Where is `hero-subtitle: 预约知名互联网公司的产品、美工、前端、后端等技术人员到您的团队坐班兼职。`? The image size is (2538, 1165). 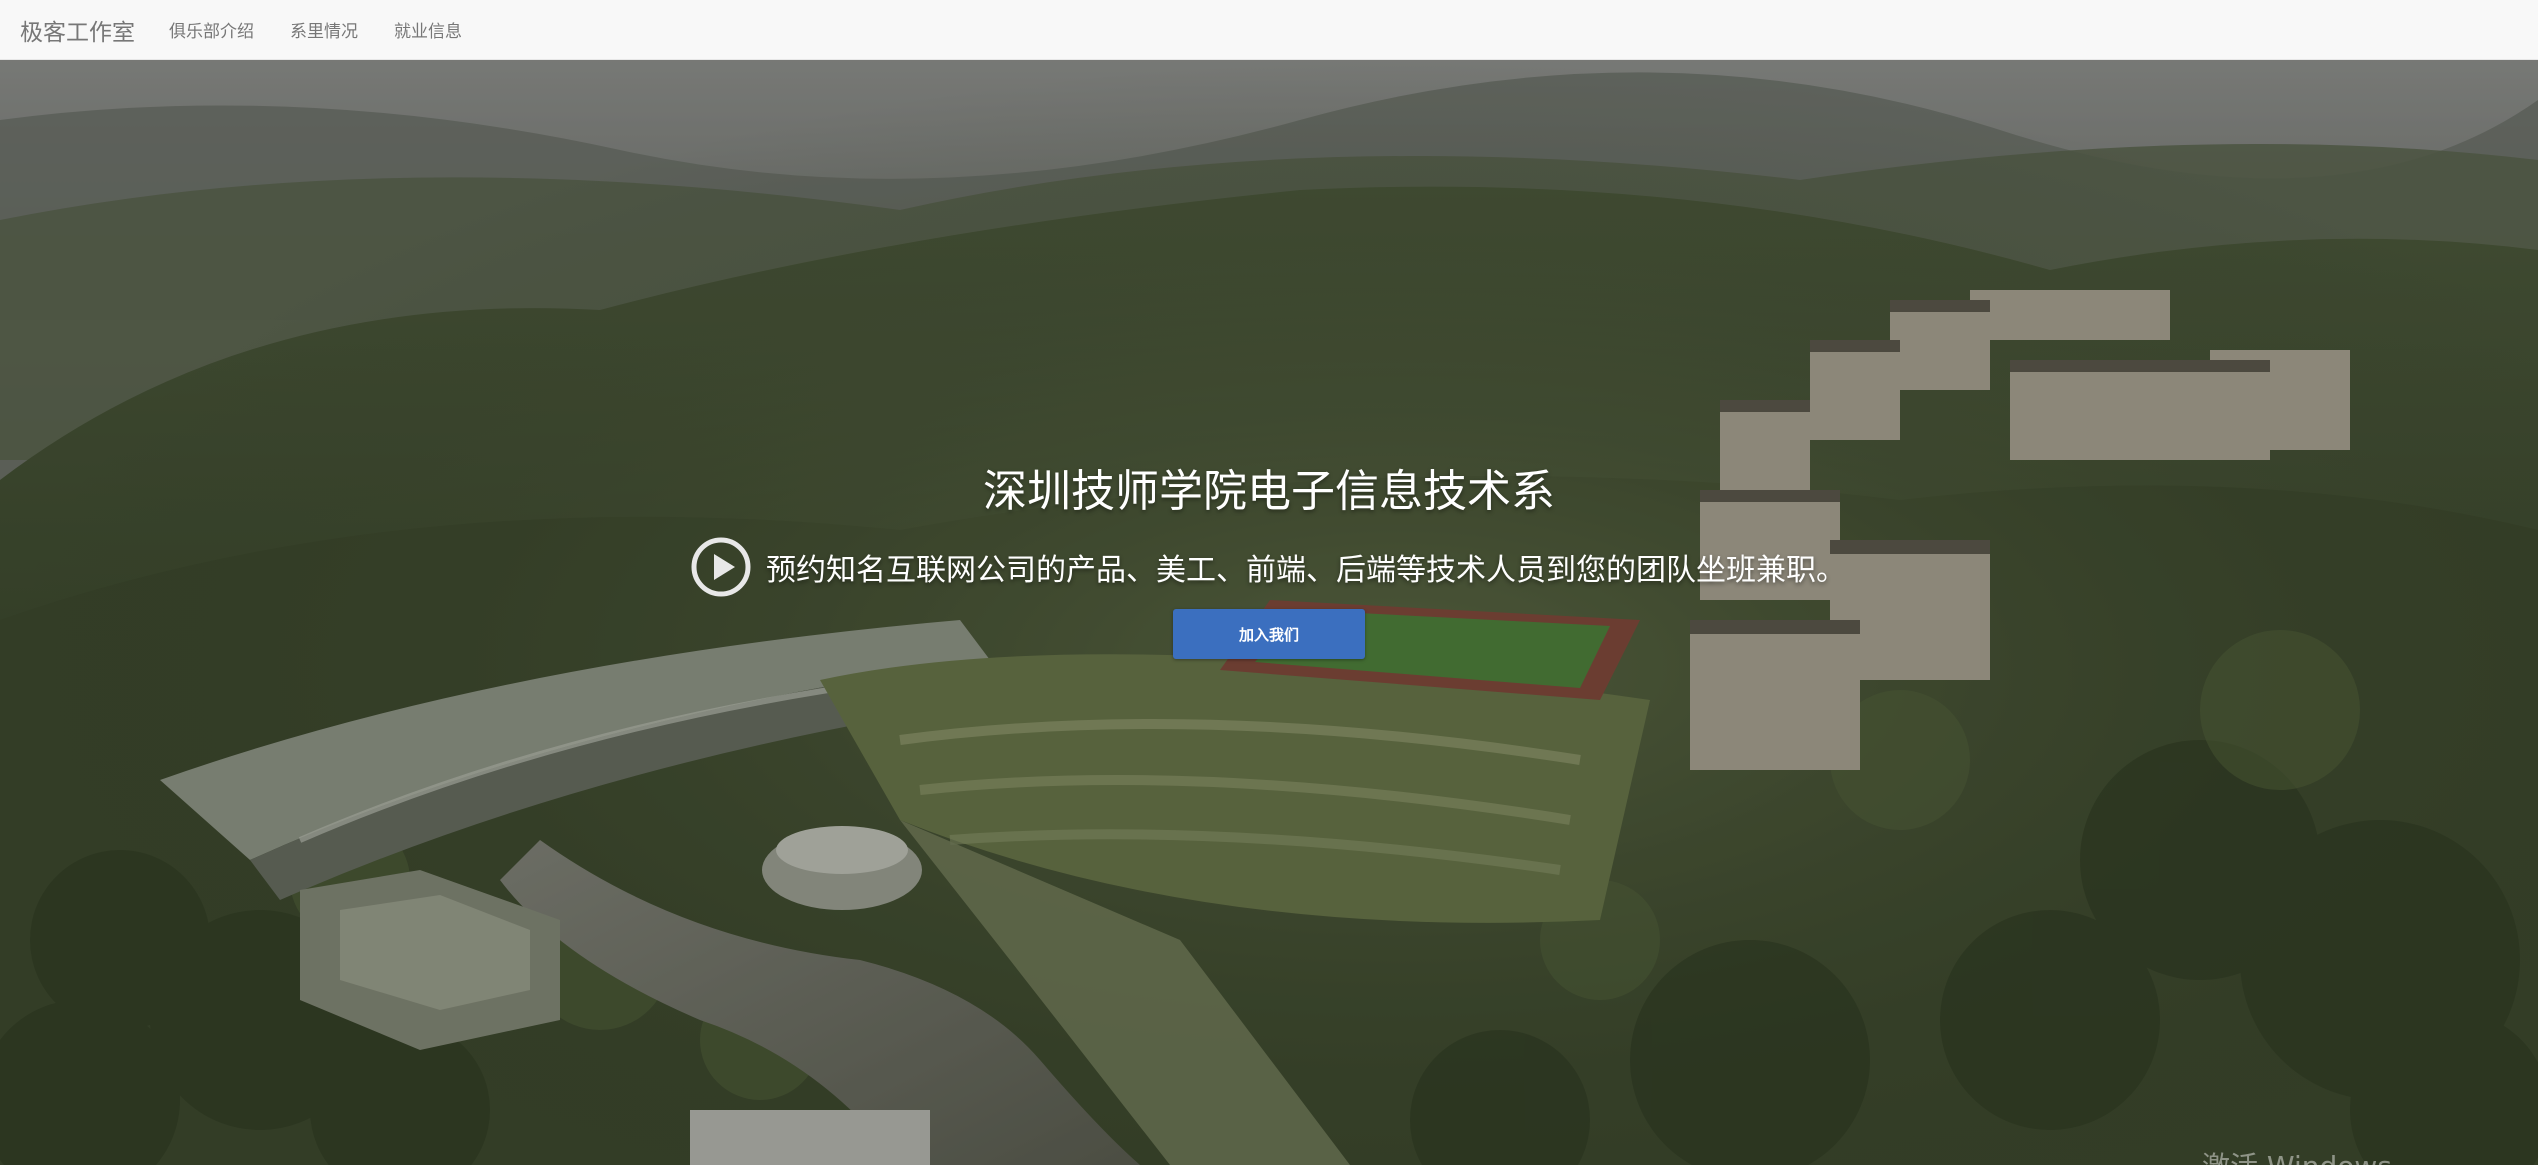 hero-subtitle: 预约知名互联网公司的产品、美工、前端、后端等技术人员到您的团队坐班兼职。 is located at coordinates (1306, 570).